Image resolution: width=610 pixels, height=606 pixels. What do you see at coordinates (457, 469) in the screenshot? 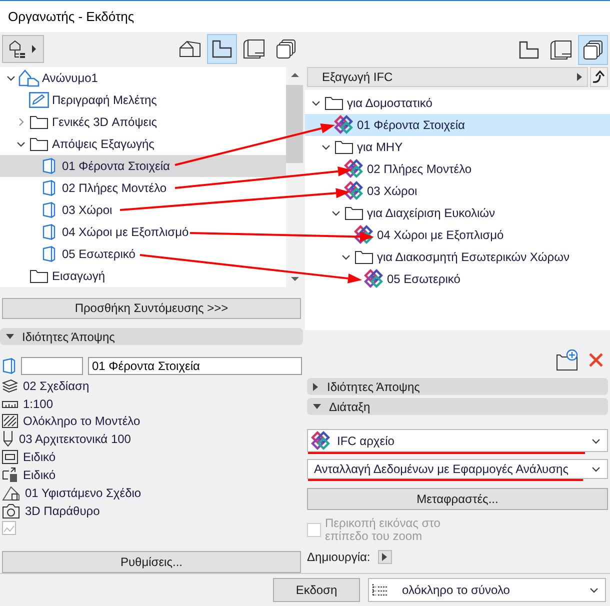
I see `translator-dropdown: Ανταλλαγή Δεδομένων με Εφαρμογές Ανάλυσης` at bounding box center [457, 469].